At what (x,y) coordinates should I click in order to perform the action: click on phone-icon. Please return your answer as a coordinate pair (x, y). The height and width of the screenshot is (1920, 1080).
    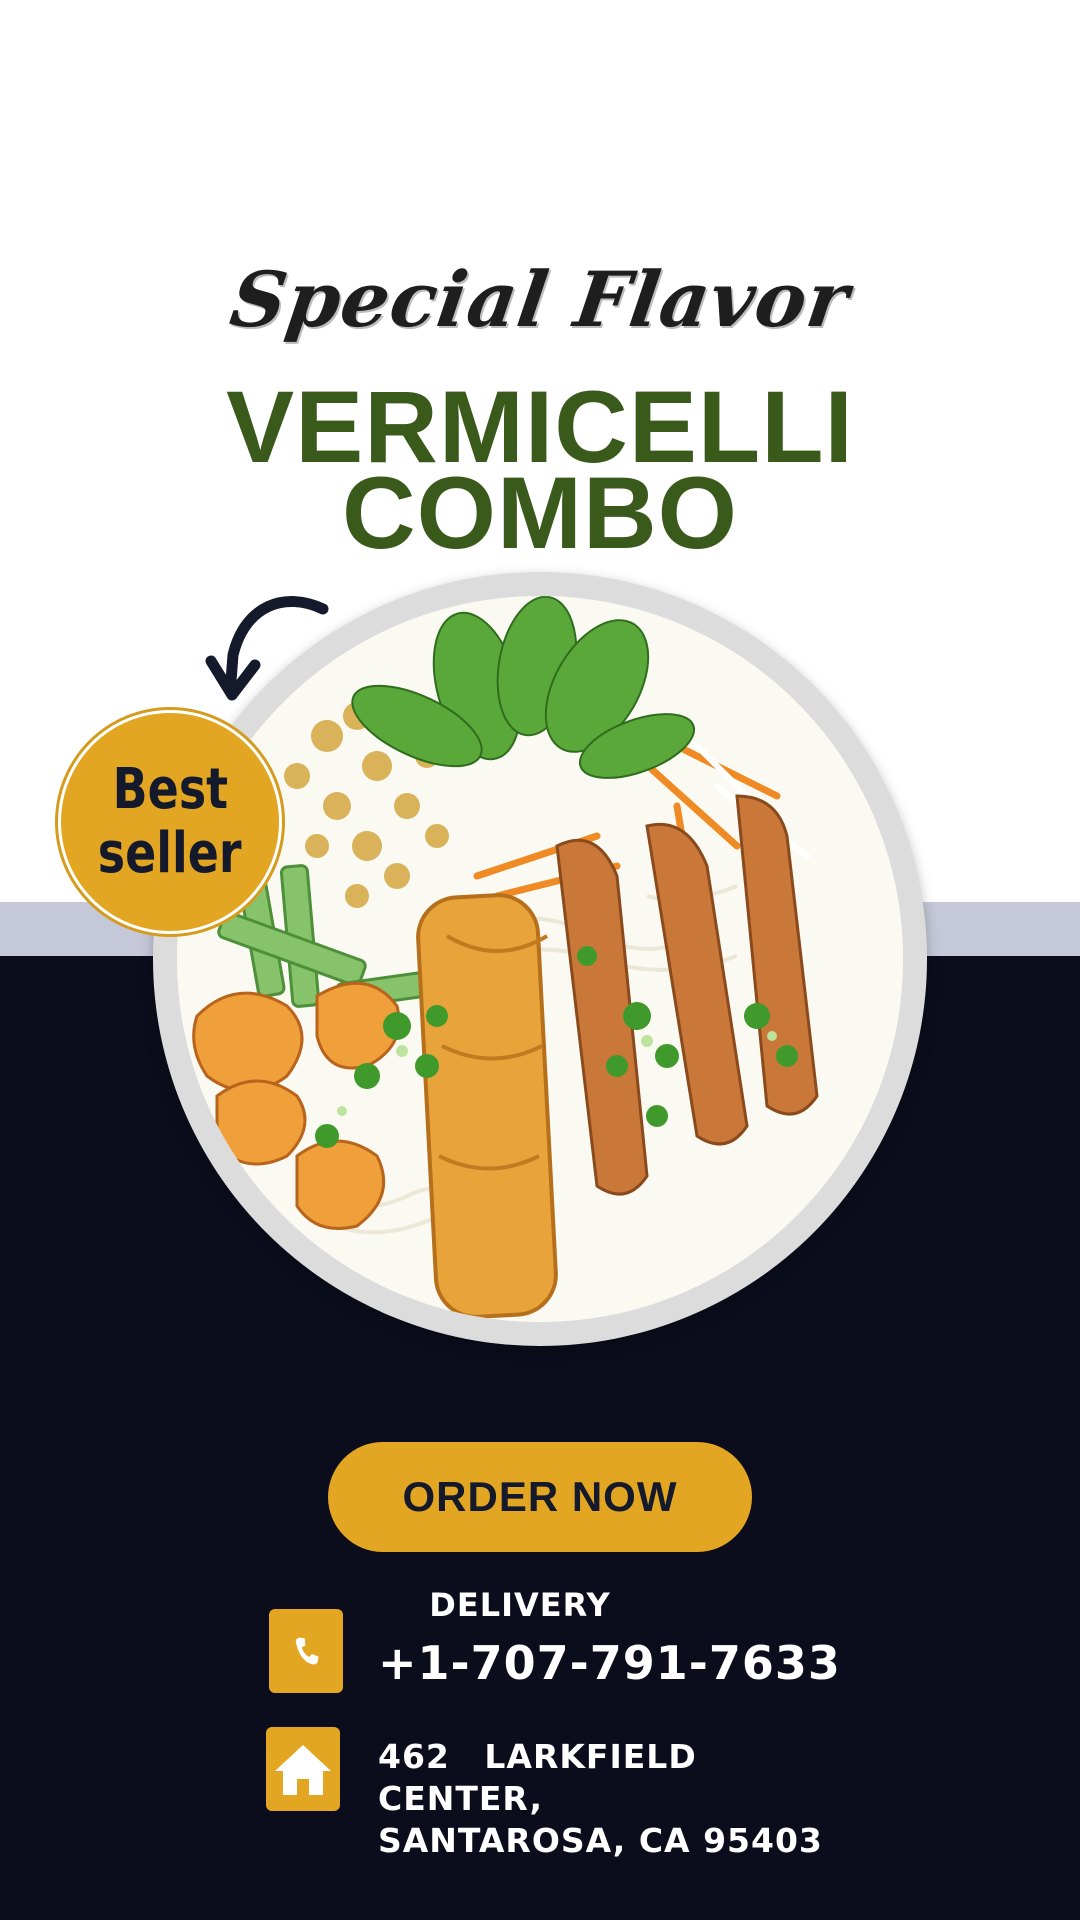
    Looking at the image, I should click on (306, 1651).